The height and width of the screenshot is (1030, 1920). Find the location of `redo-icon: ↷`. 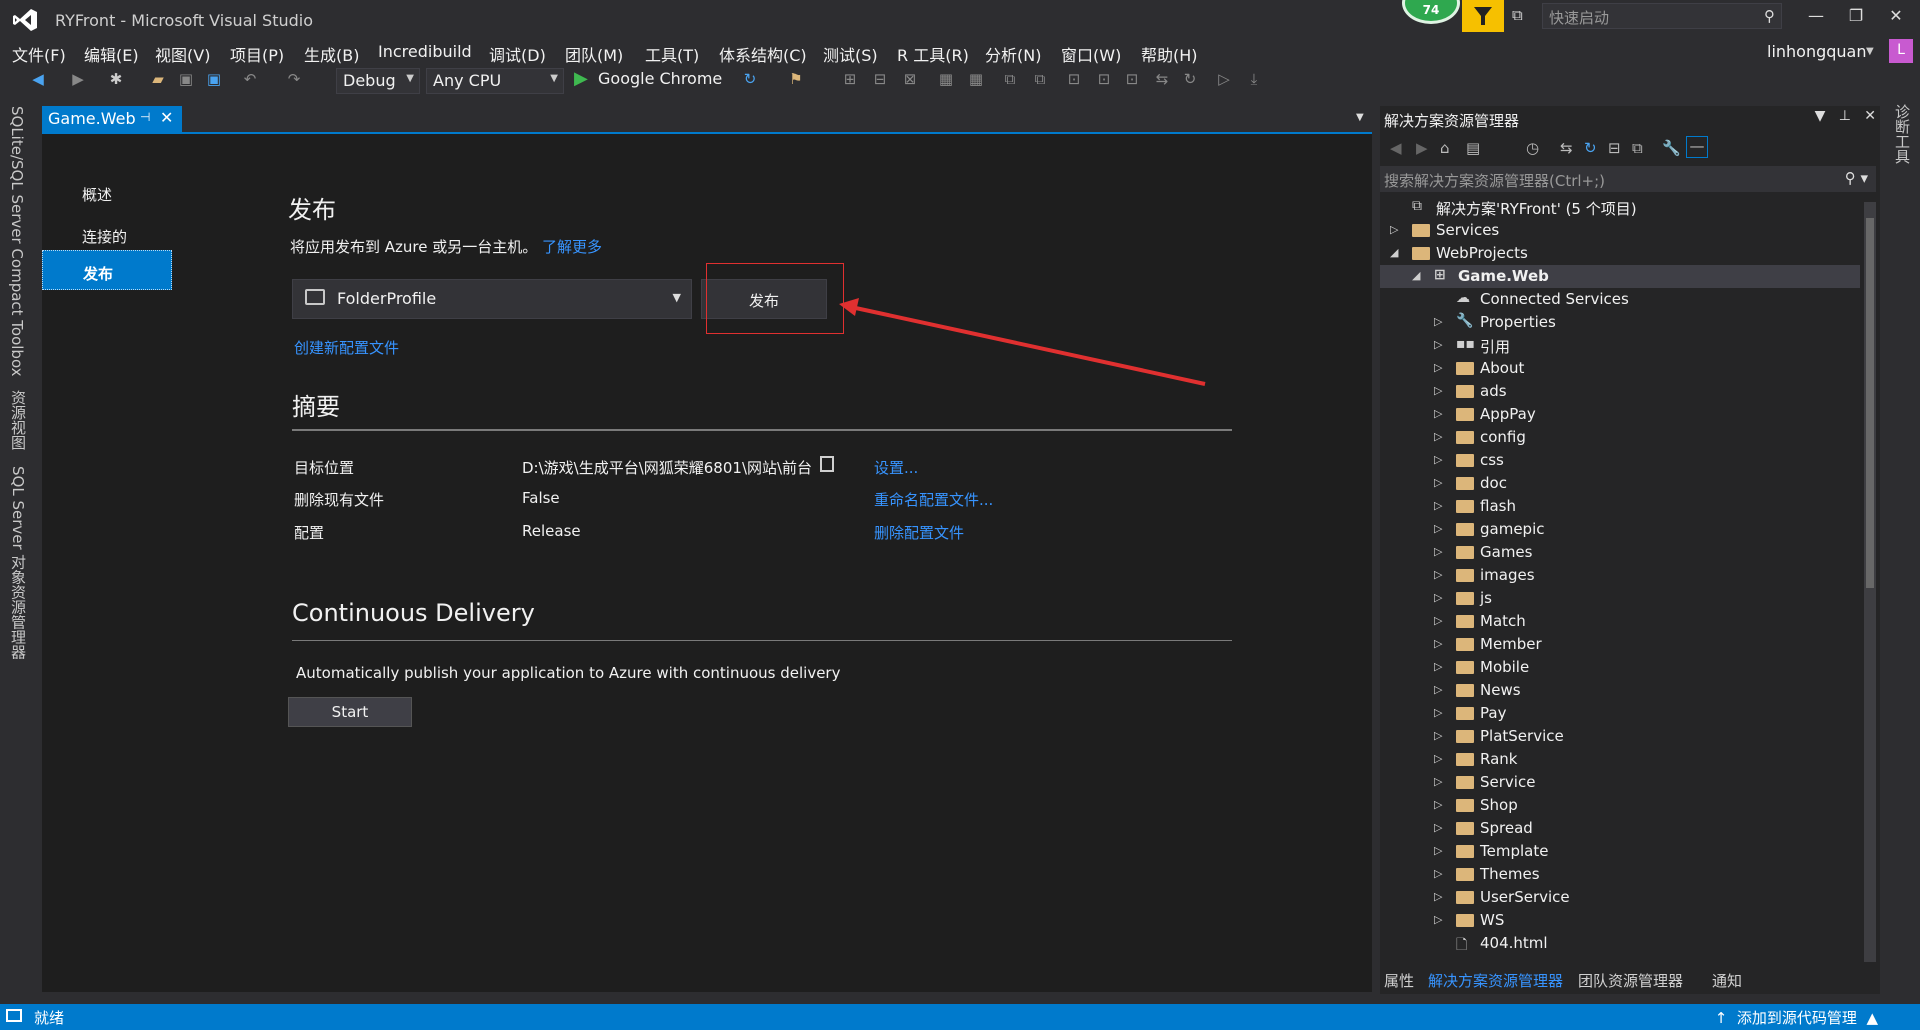

redo-icon: ↷ is located at coordinates (294, 80).